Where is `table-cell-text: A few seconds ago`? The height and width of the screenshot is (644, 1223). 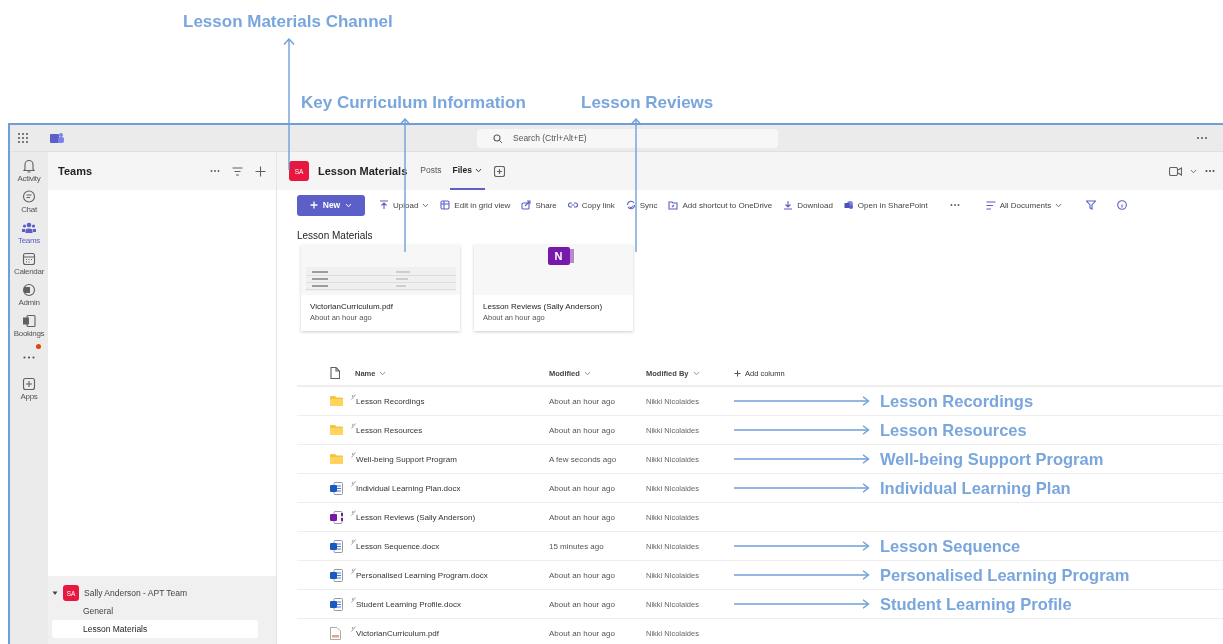 table-cell-text: A few seconds ago is located at coordinates (583, 459).